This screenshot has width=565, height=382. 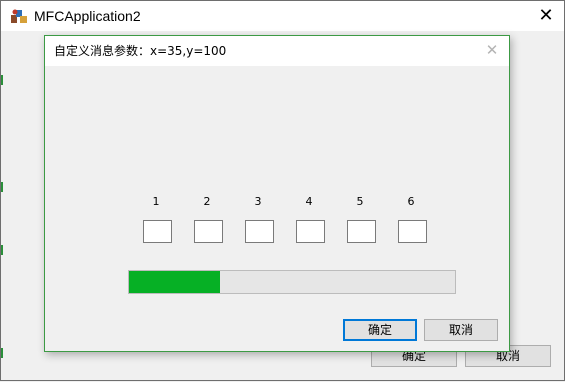 What do you see at coordinates (2, 206) in the screenshot?
I see `left-edge-marks` at bounding box center [2, 206].